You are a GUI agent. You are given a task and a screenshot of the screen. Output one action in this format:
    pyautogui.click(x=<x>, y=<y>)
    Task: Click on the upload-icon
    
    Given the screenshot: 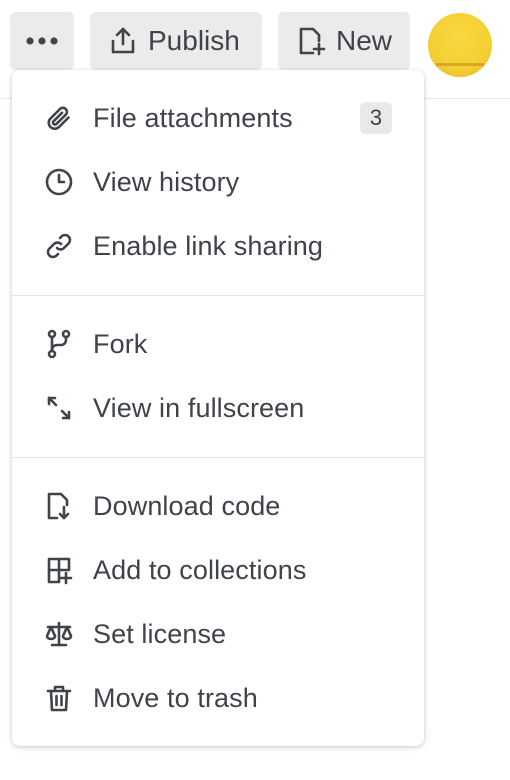 What is the action you would take?
    pyautogui.click(x=123, y=41)
    